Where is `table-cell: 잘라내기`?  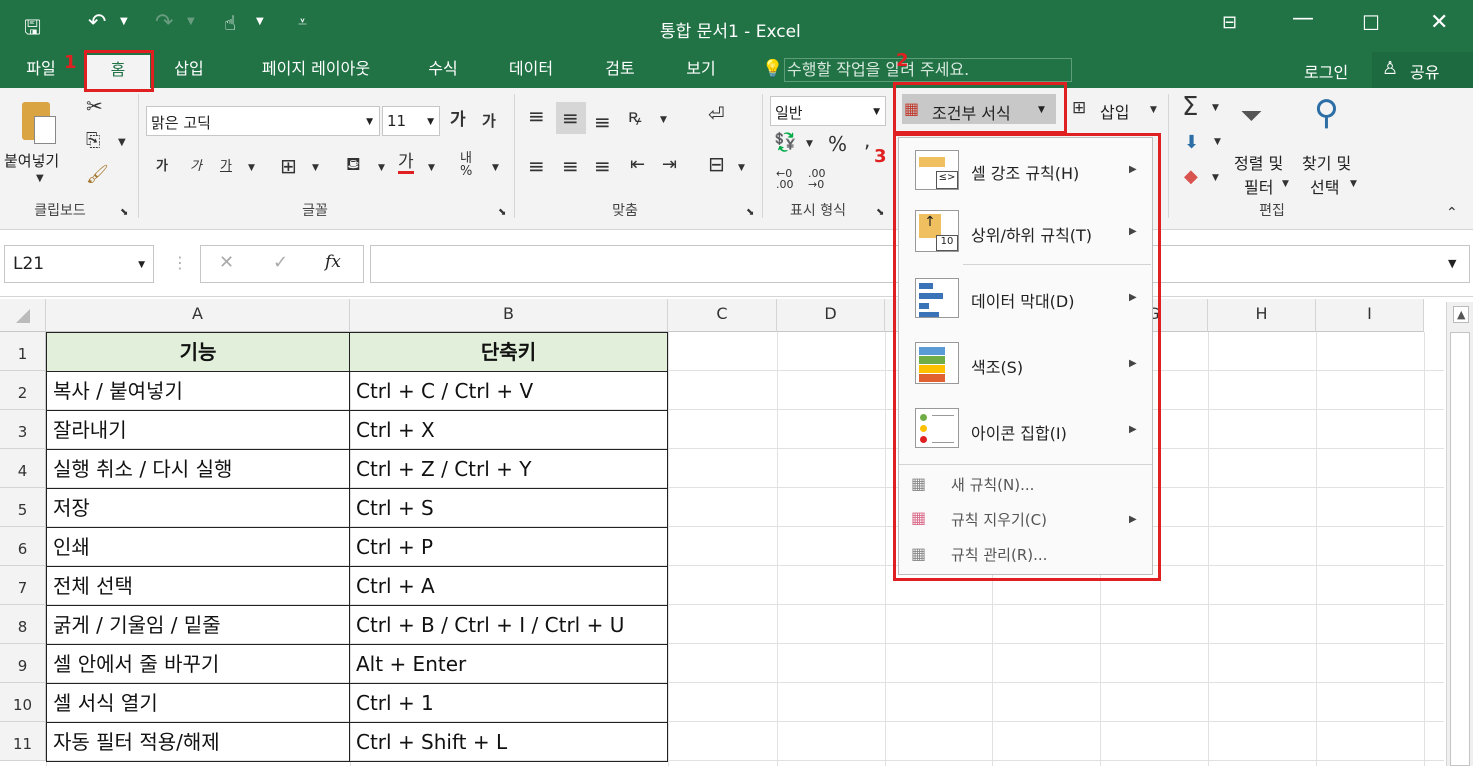 table-cell: 잘라내기 is located at coordinates (198, 430).